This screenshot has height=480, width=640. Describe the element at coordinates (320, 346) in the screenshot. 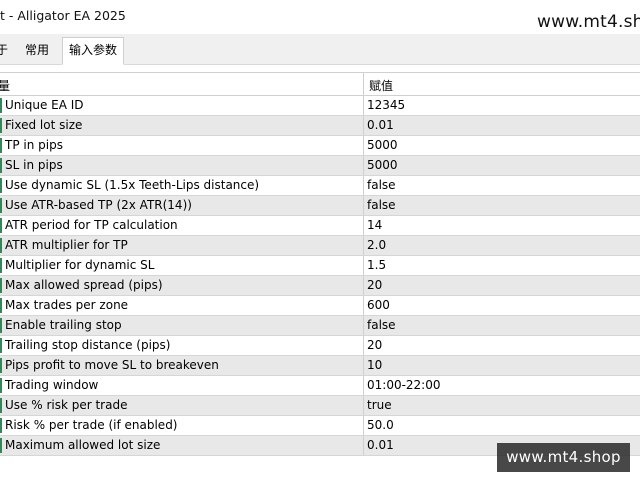

I see `table-row: Trailing stop distance (pips) 20` at that location.